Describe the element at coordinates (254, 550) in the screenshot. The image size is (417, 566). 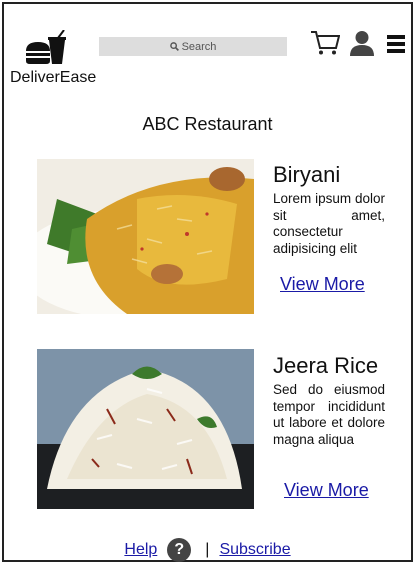
I see `subscribe-link: Subscribe` at that location.